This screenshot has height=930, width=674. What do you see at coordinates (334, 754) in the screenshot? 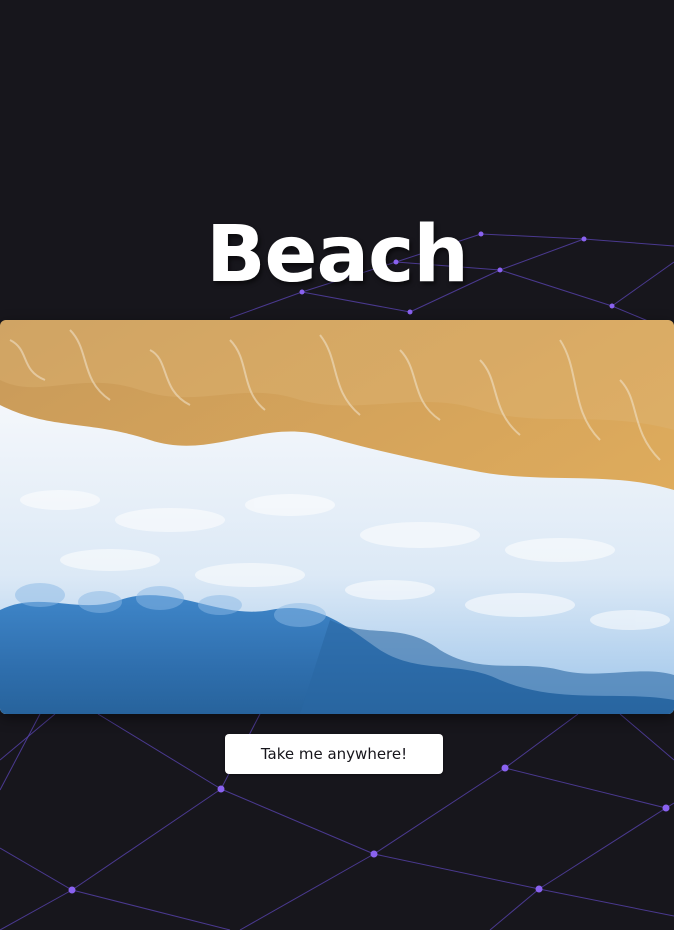
I see `take-me-anywhere-button: Take me anywhere!` at bounding box center [334, 754].